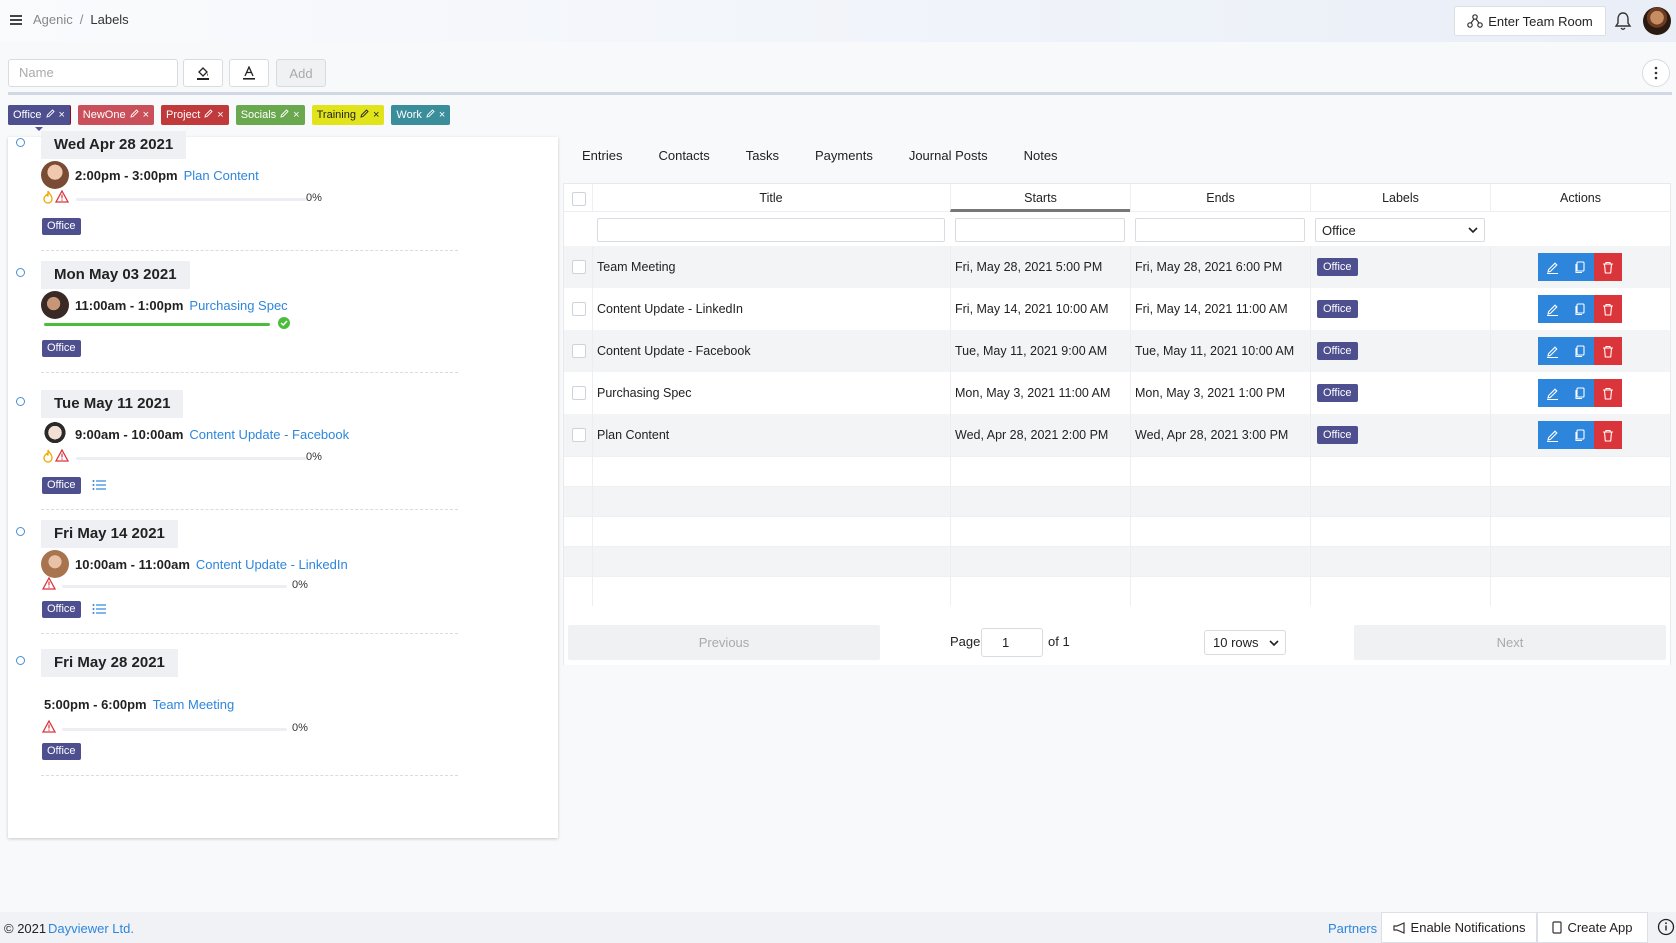  I want to click on entry-title-link: Content Update - LinkedIn, so click(272, 564).